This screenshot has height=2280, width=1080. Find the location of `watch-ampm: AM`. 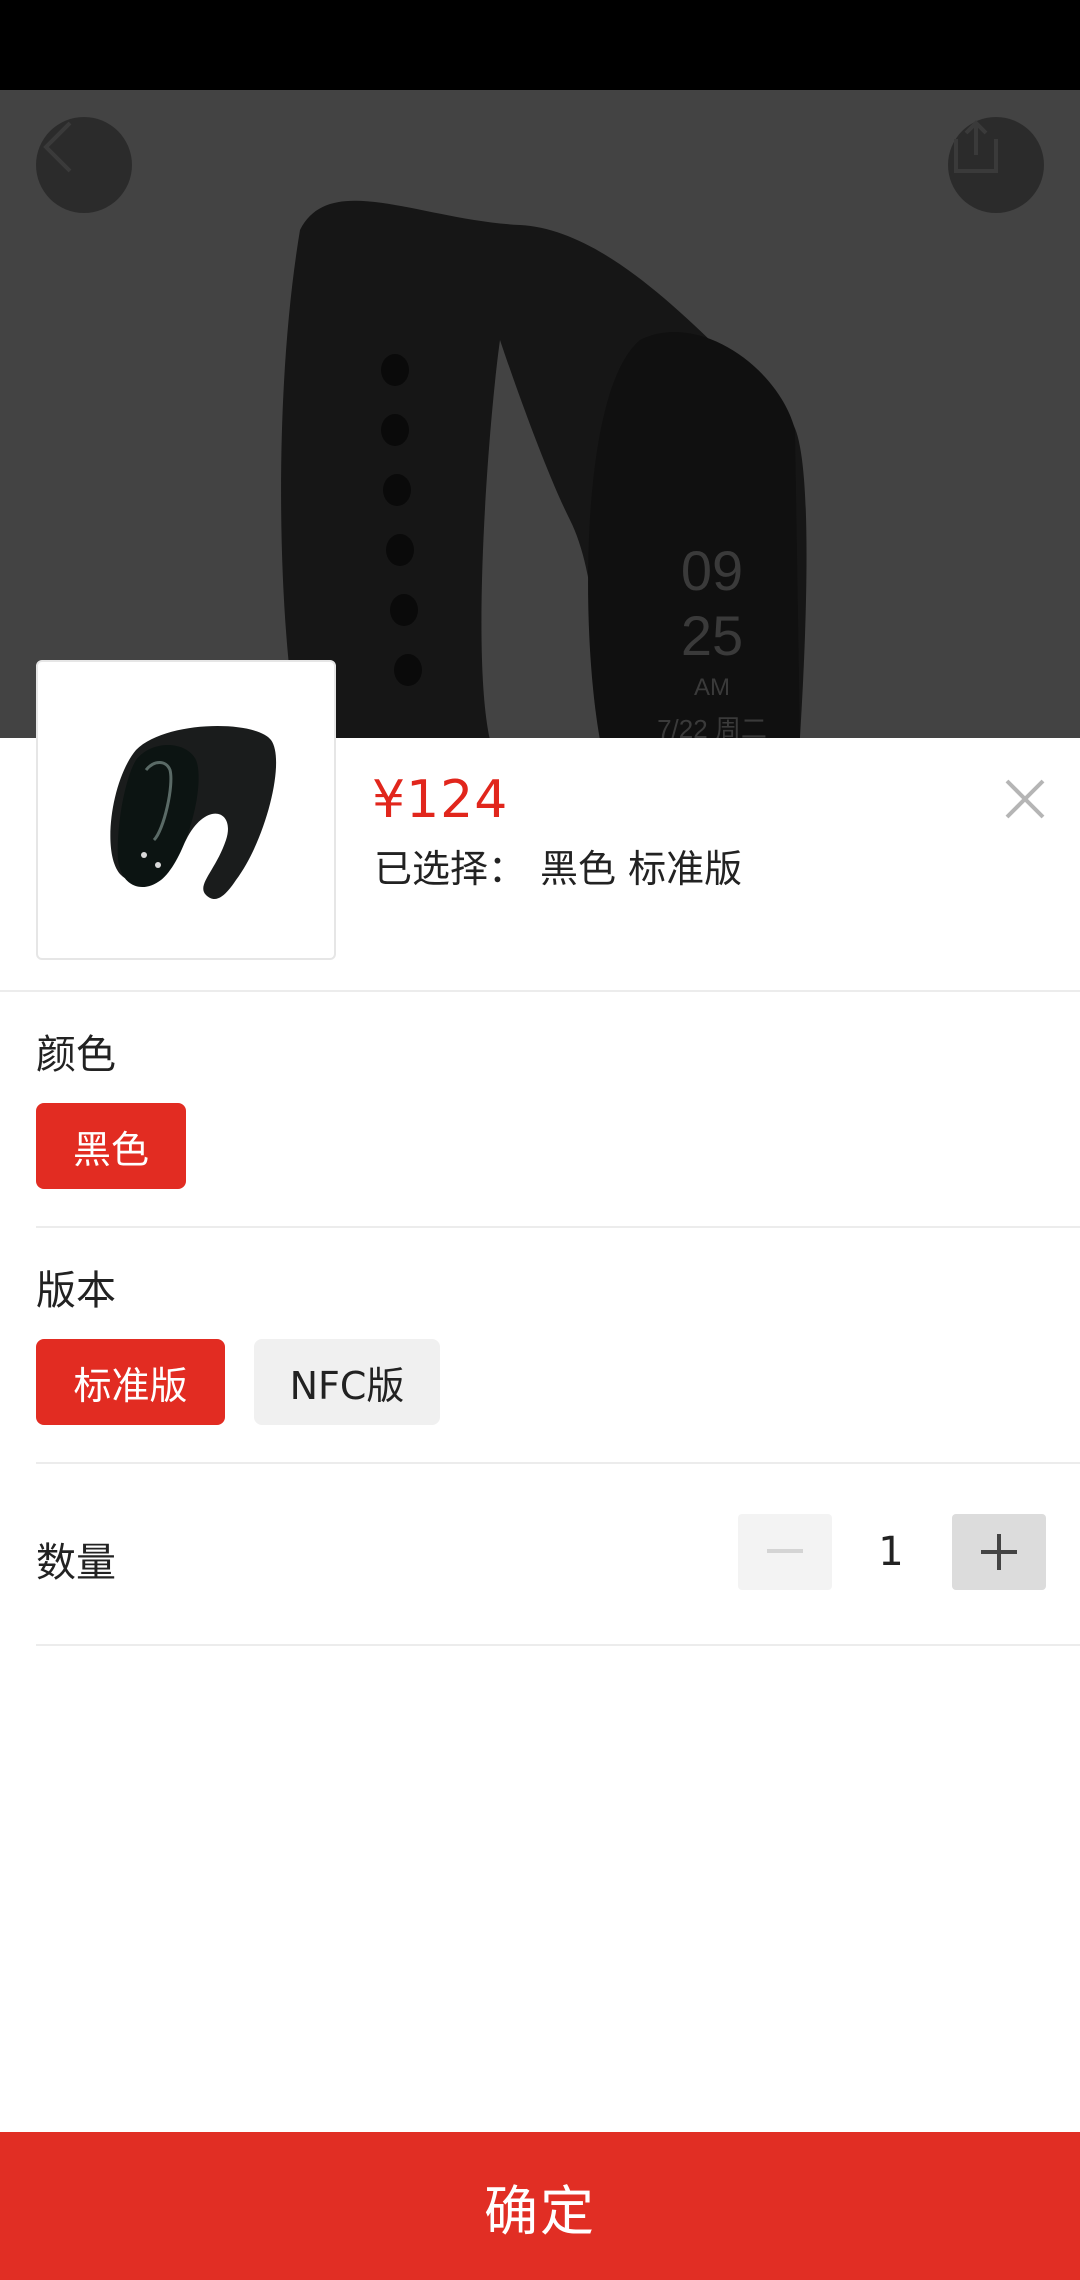

watch-ampm: AM is located at coordinates (712, 687).